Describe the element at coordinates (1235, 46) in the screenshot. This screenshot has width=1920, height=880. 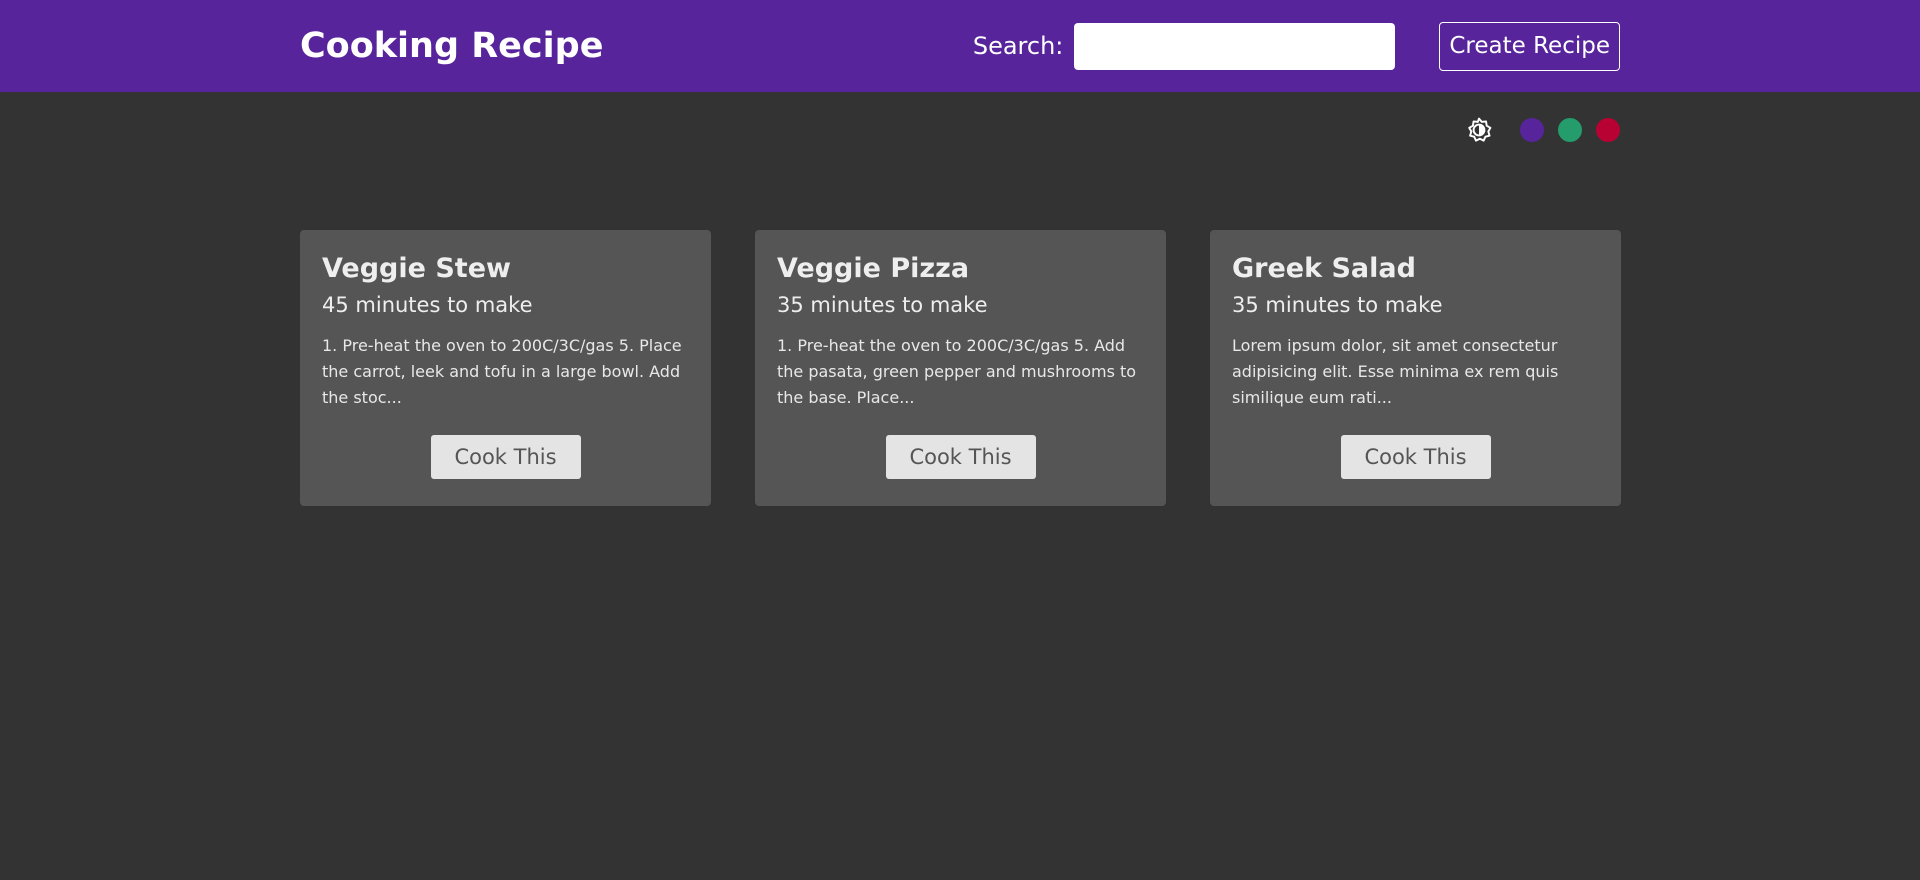
I see `search-input` at that location.